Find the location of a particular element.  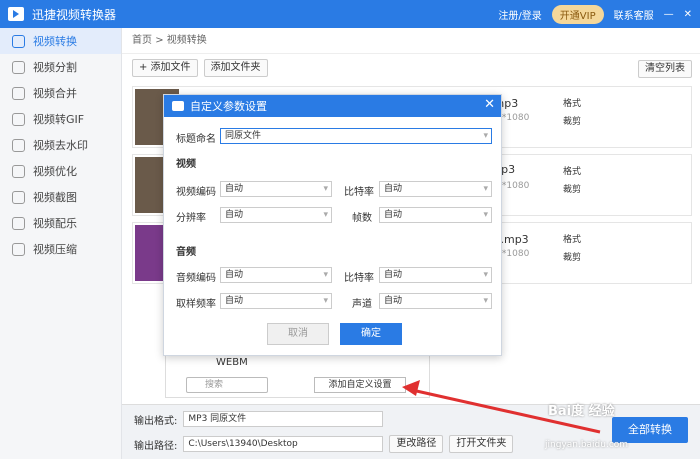

annotation-arrow is located at coordinates (501, 407).